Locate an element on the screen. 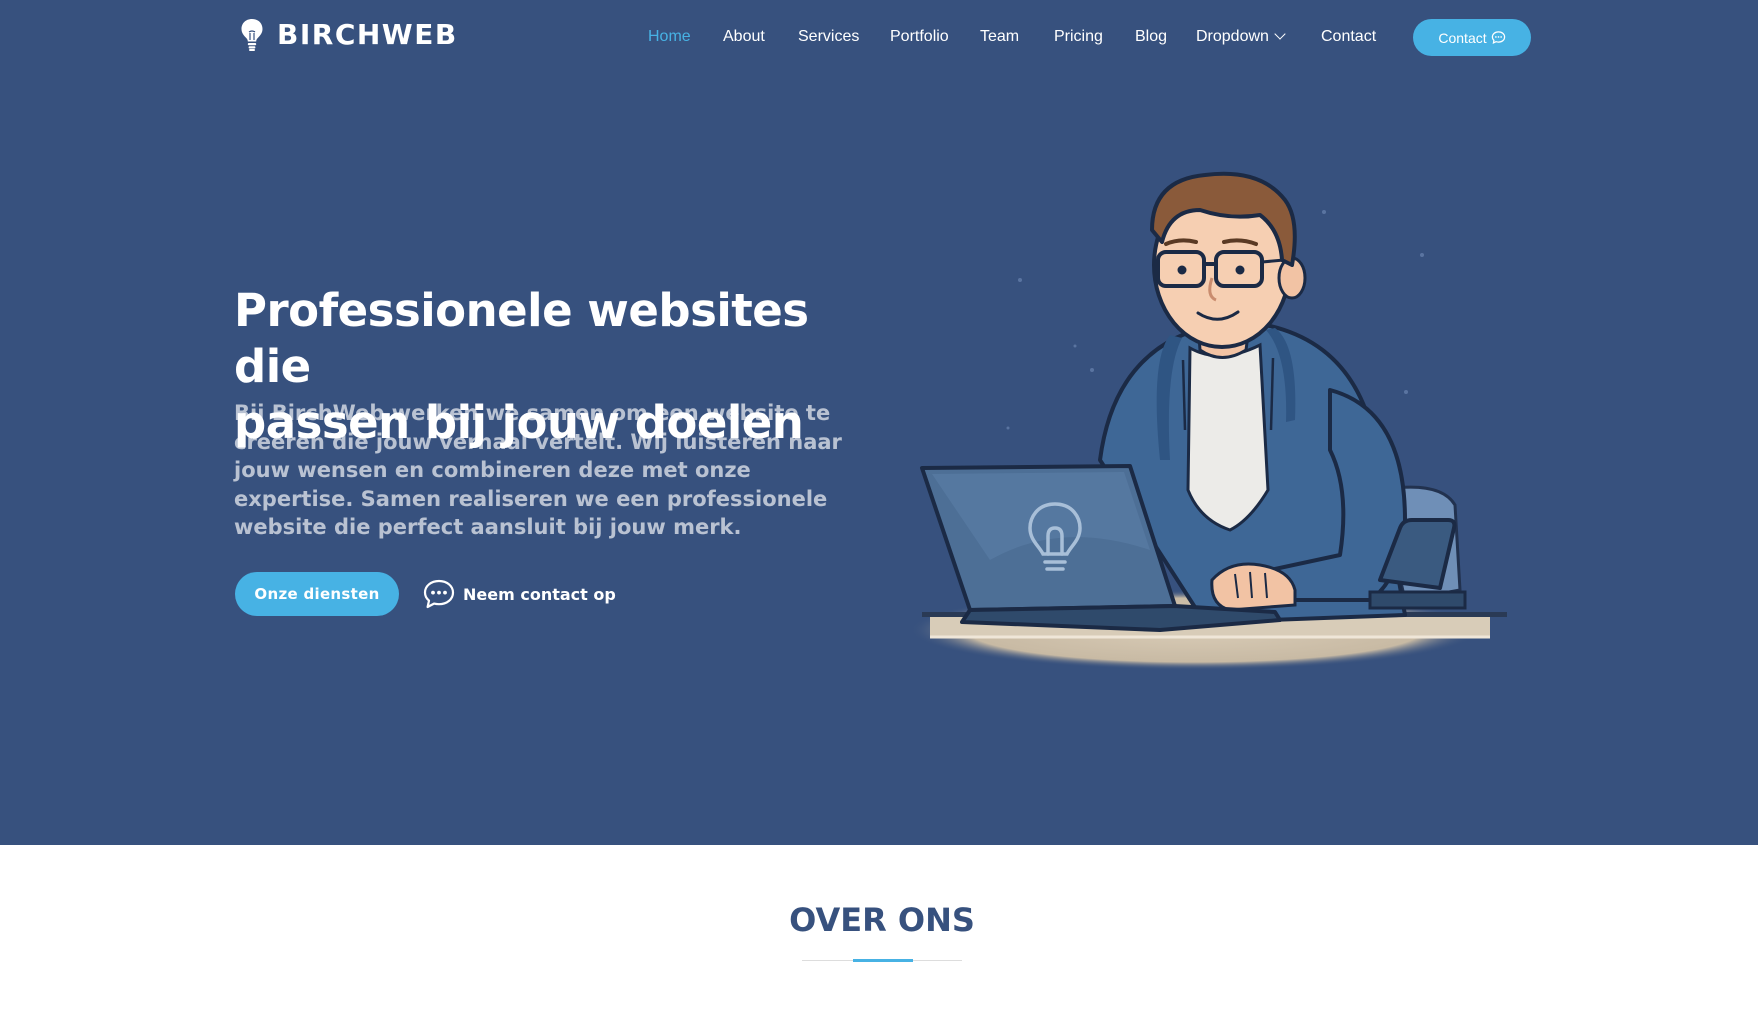 This screenshot has width=1758, height=1015. contact-button: Contact is located at coordinates (1472, 37).